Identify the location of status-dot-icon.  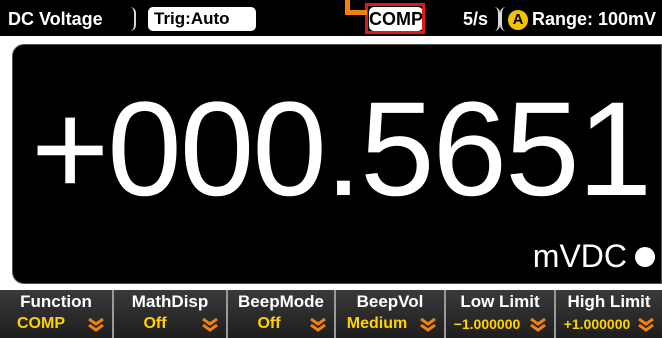
(645, 257).